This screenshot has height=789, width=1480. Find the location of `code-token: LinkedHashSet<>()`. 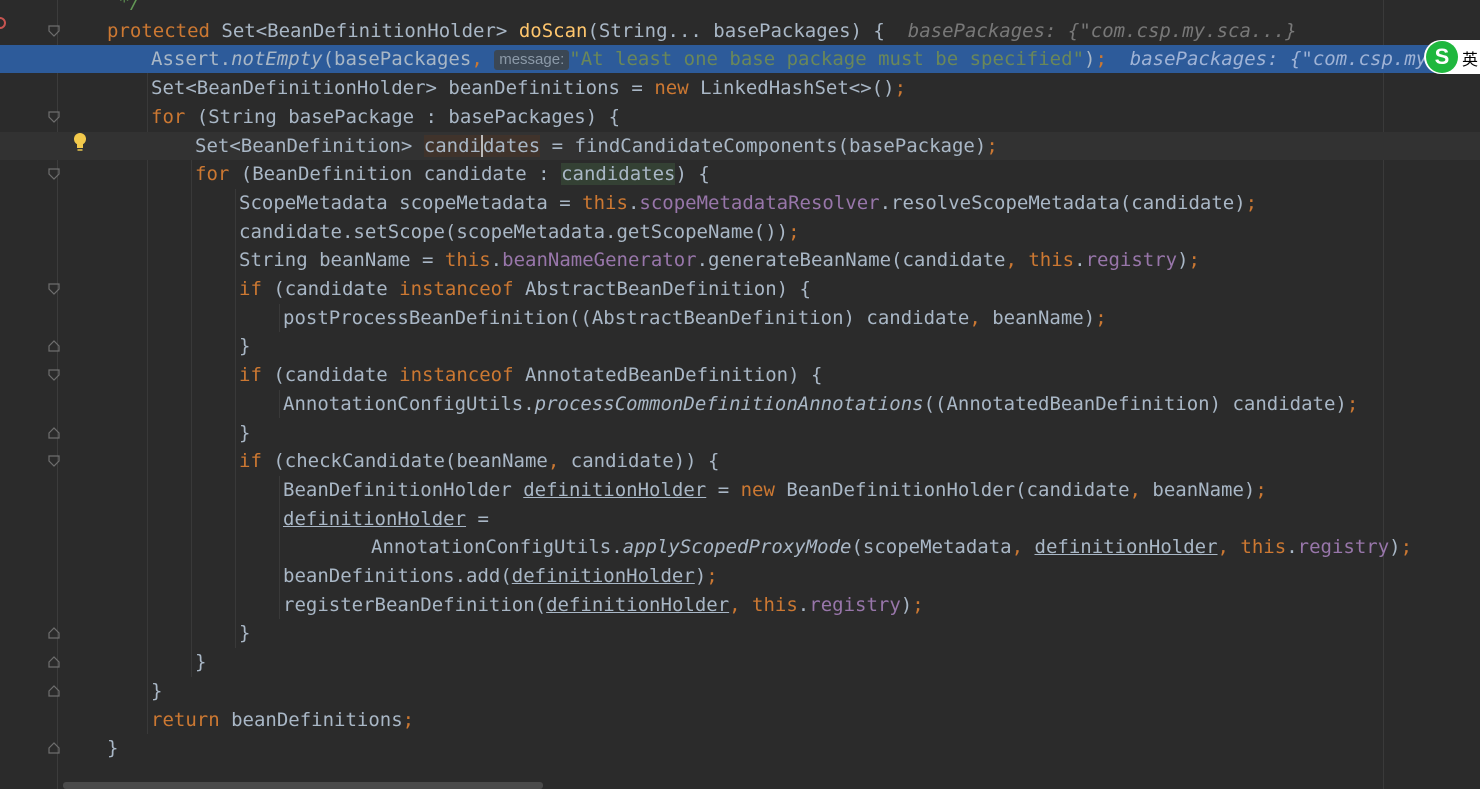

code-token: LinkedHashSet<>() is located at coordinates (797, 88).